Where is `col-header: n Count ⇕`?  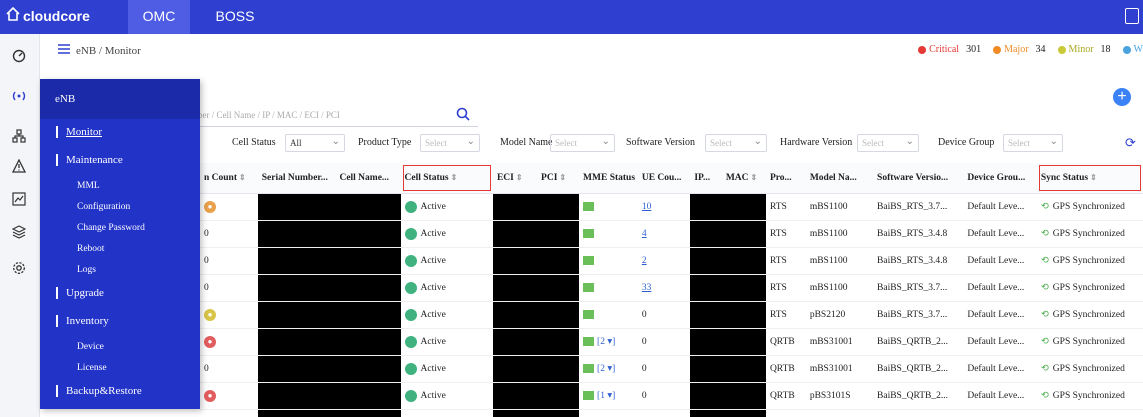 col-header: n Count ⇕ is located at coordinates (229, 178).